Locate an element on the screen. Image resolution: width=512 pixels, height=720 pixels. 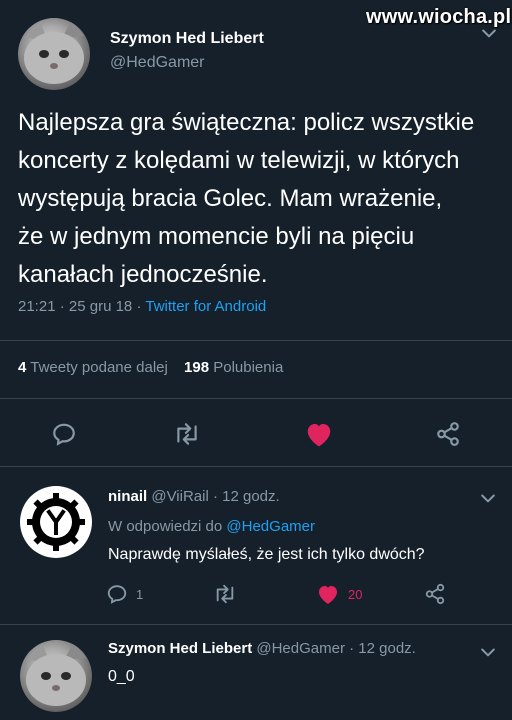
gear-logo-icon is located at coordinates (56, 522).